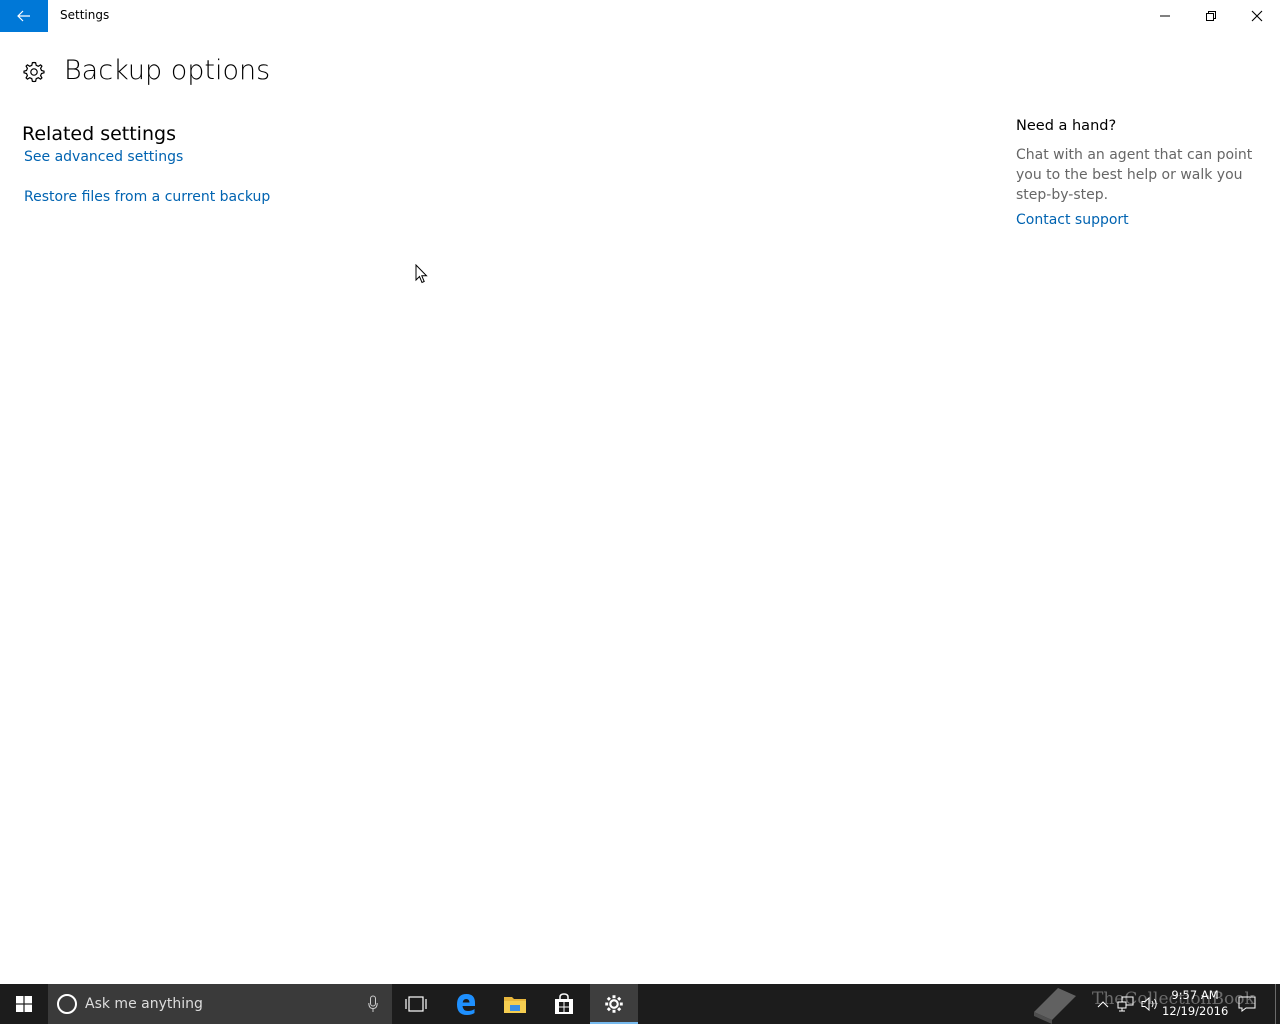 The width and height of the screenshot is (1280, 1024). I want to click on back-button, so click(24, 16).